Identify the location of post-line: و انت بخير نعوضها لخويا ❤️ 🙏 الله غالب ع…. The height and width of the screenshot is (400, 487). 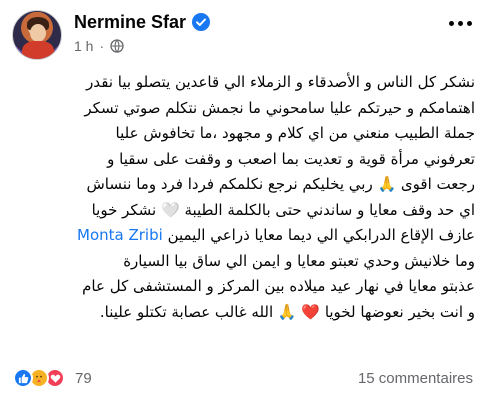
(287, 311).